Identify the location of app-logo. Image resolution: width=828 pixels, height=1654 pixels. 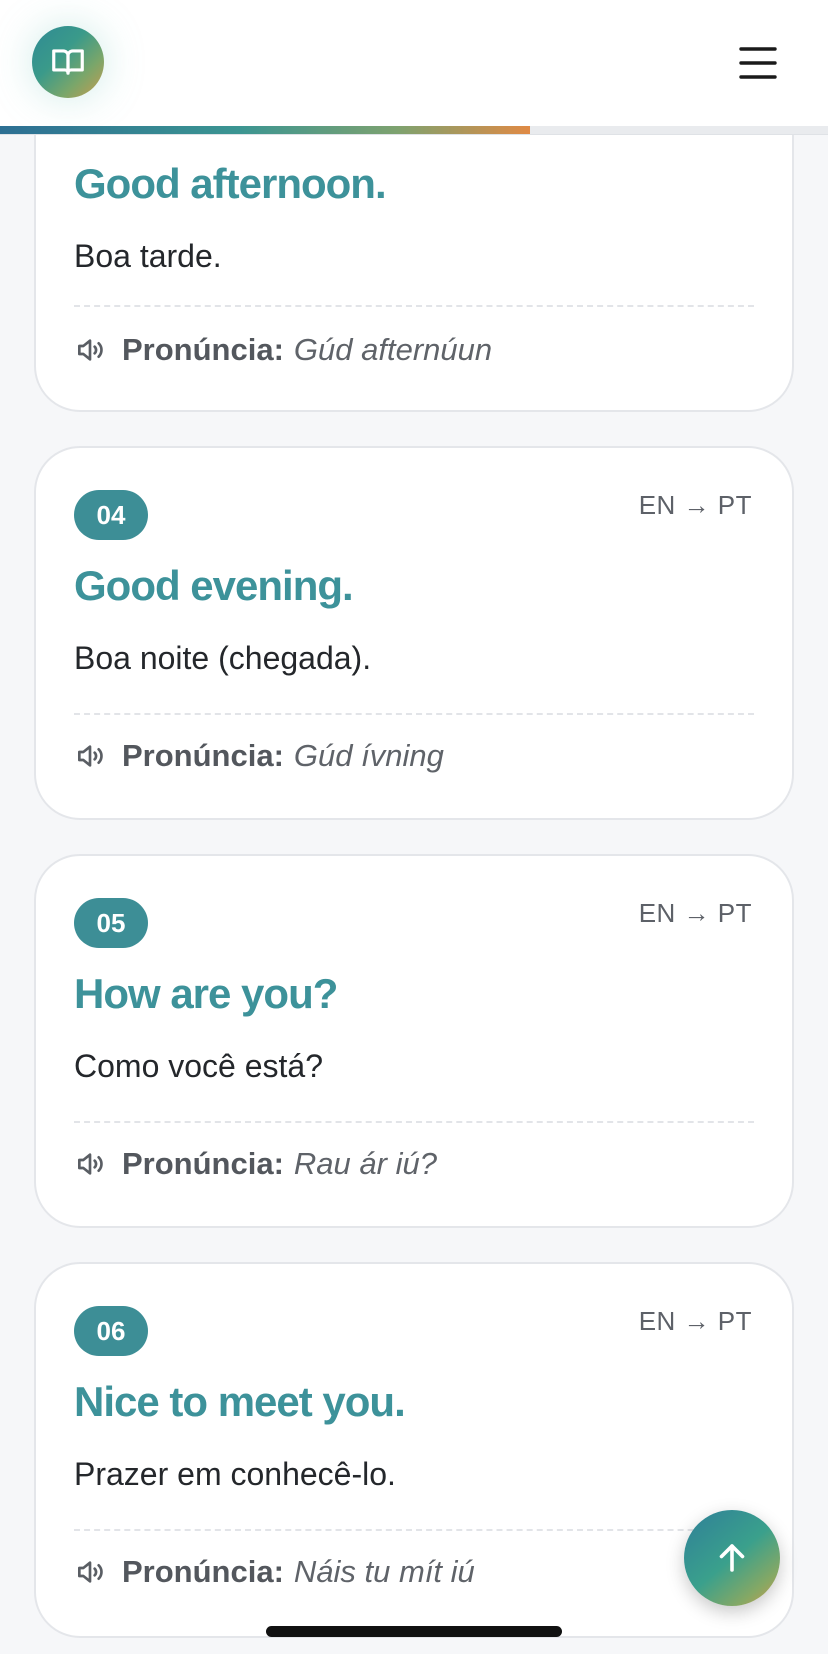
(68, 62).